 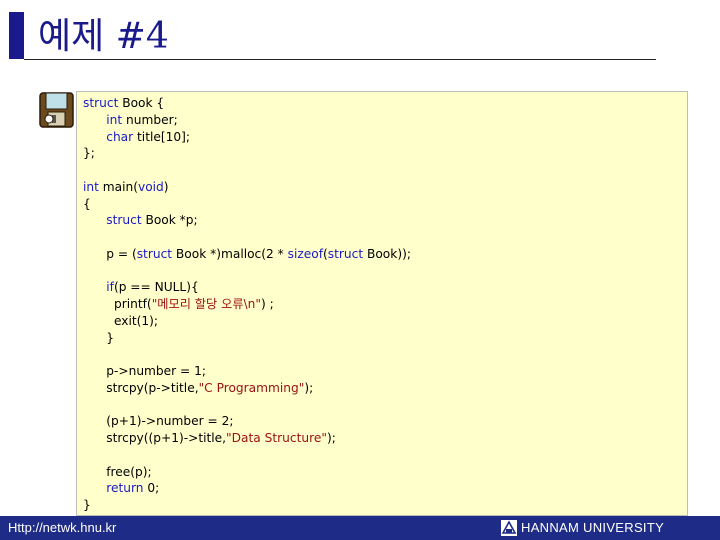 I want to click on slide-title: 예제 #4, so click(x=103, y=36).